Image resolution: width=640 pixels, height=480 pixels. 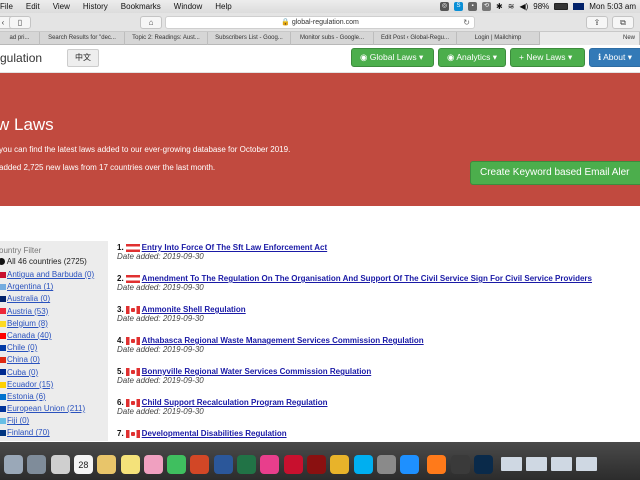 I want to click on country-filter-link: Argentina (1), so click(x=30, y=286).